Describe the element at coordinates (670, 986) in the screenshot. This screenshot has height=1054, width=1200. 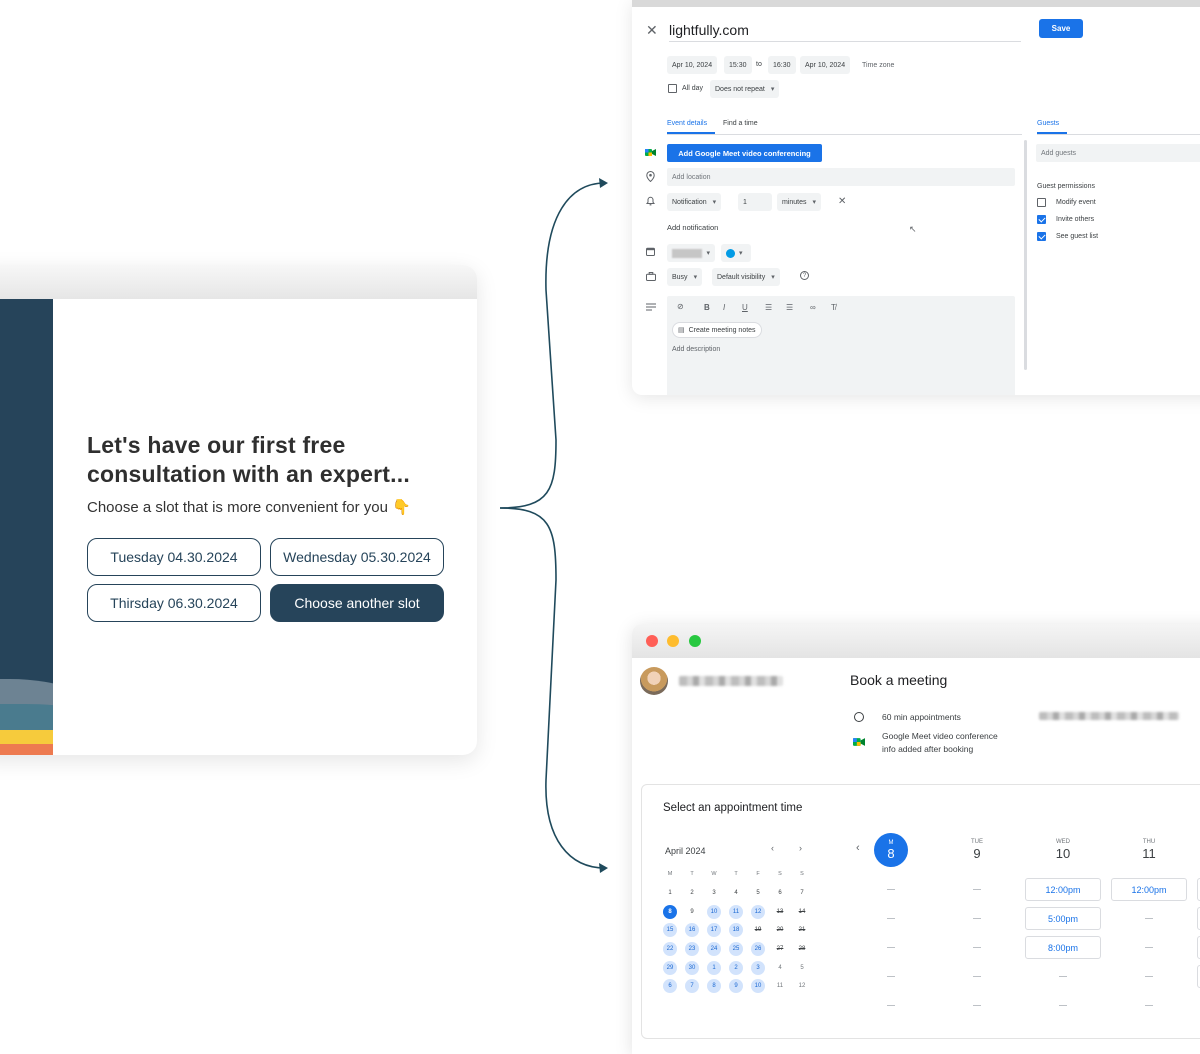
I see `calendar-day-available: 6` at that location.